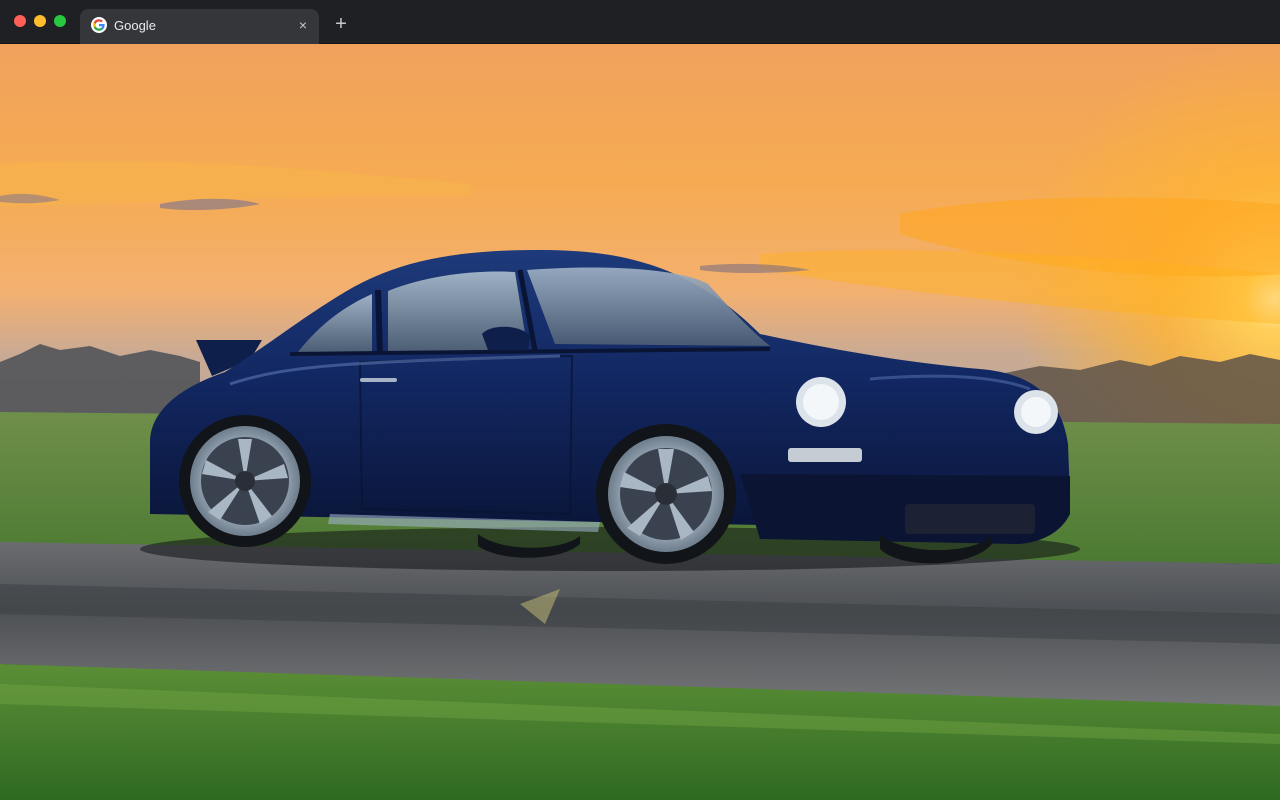  I want to click on tab-strip: Google × +, so click(640, 22).